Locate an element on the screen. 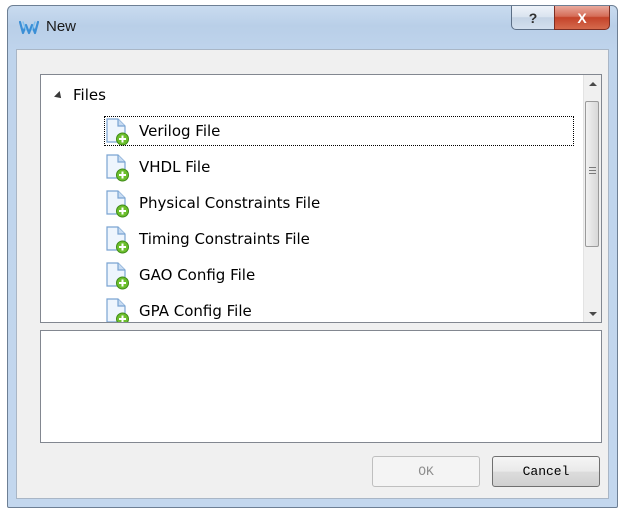  arrow-down-icon is located at coordinates (592, 313).